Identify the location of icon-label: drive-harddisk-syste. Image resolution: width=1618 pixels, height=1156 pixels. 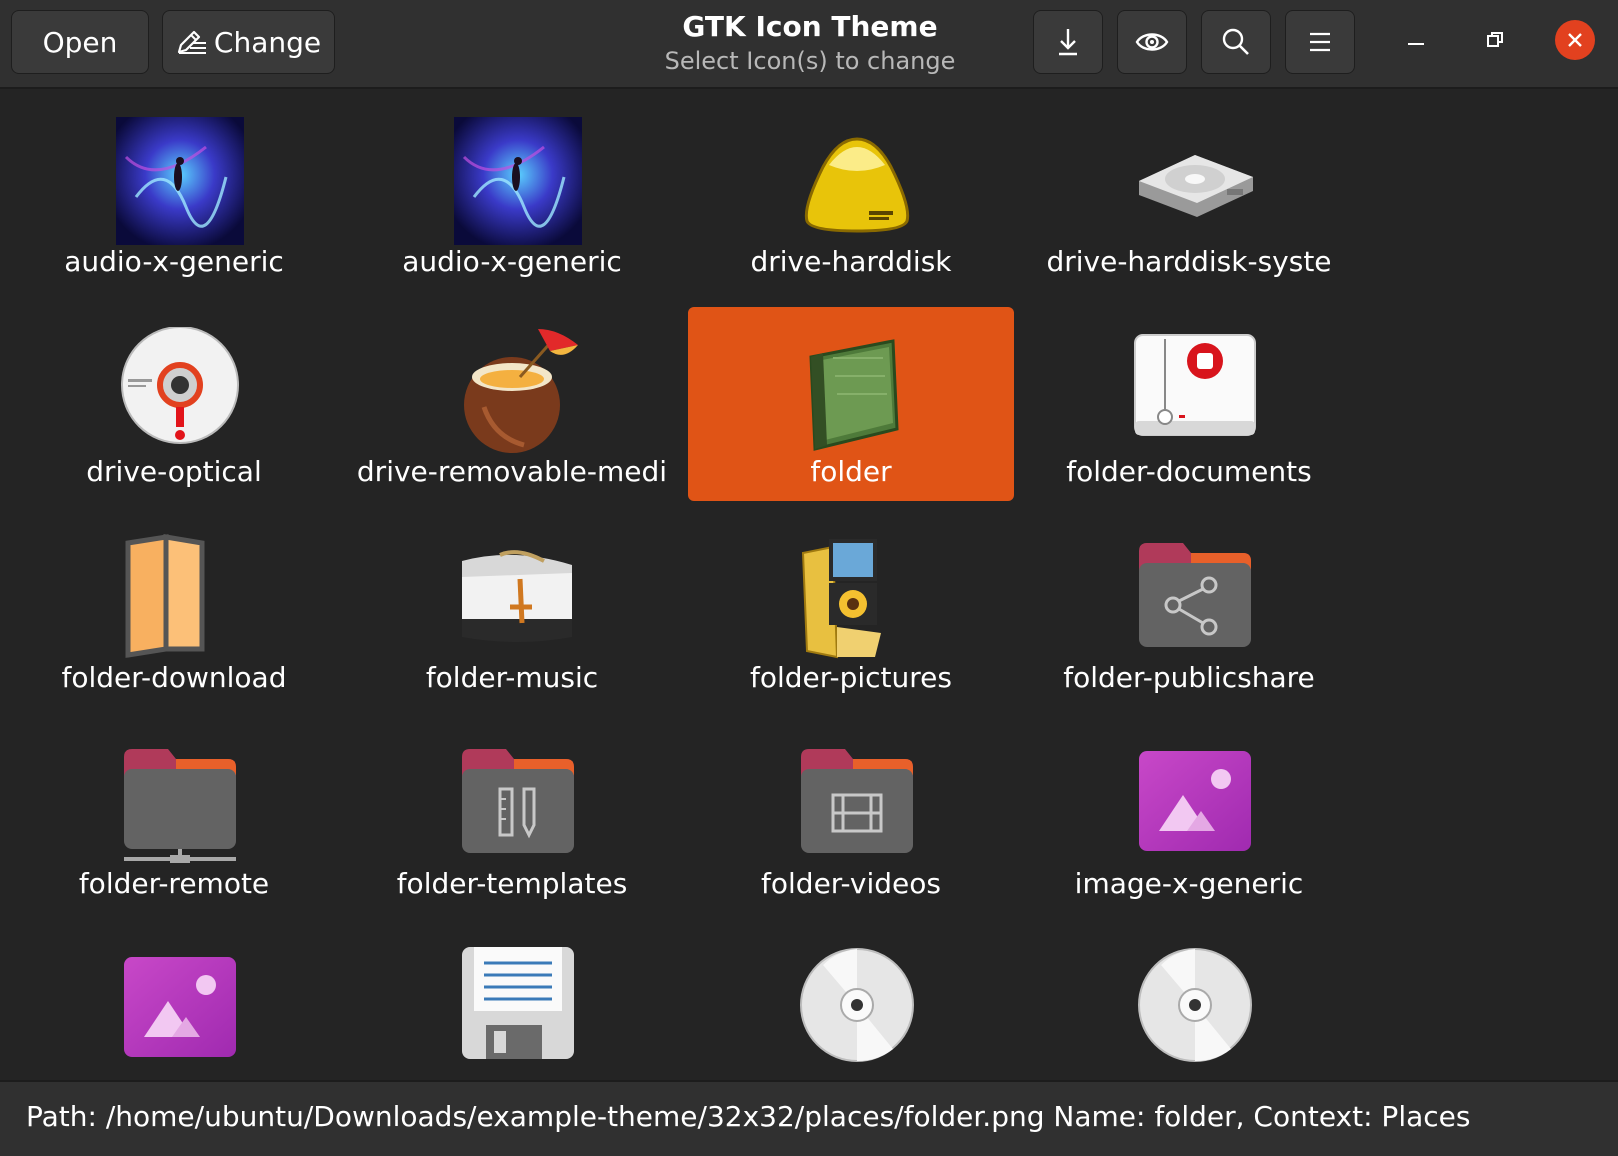
(1189, 261).